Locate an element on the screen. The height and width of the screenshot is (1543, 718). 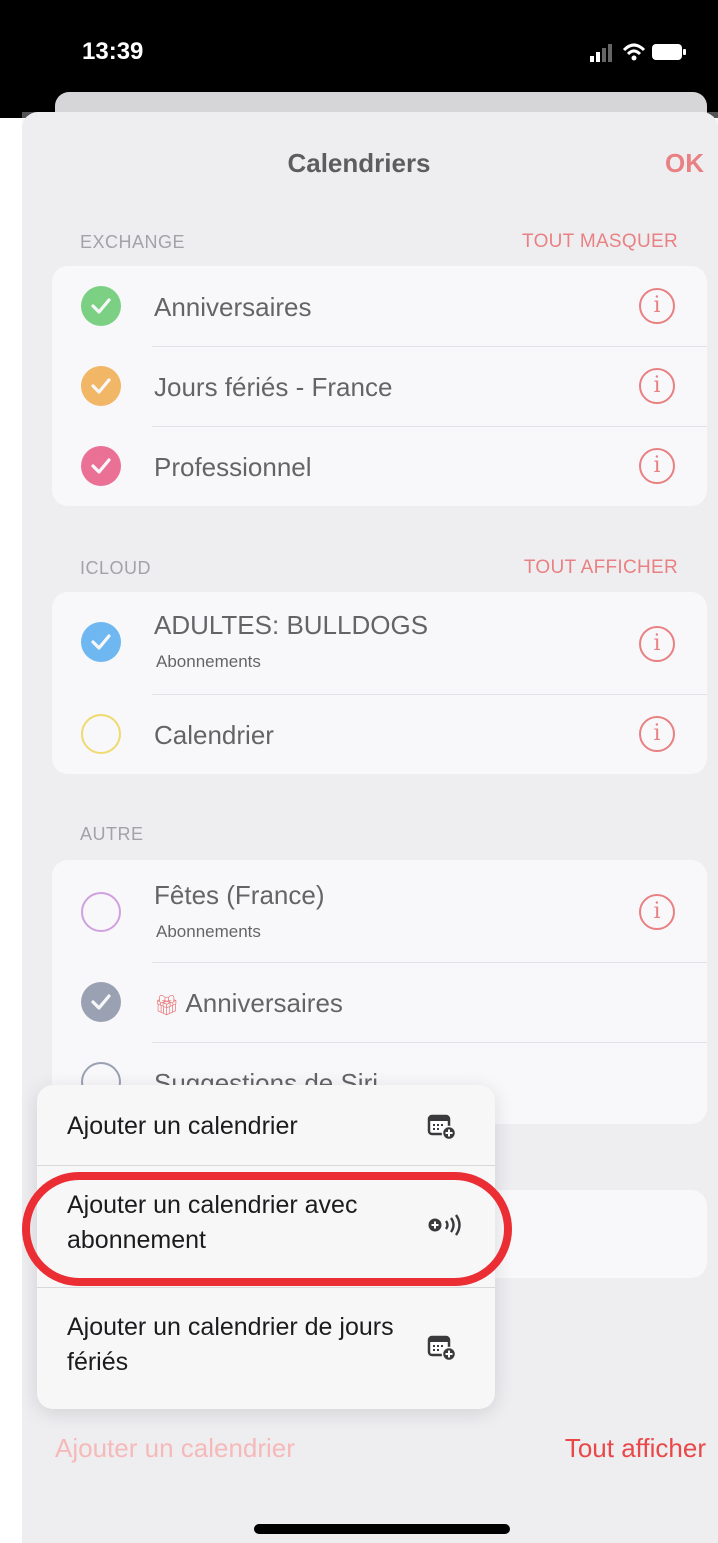
menu-item-add-holidays: Ajouter un calendrier de jours fériés is located at coordinates (266, 1348).